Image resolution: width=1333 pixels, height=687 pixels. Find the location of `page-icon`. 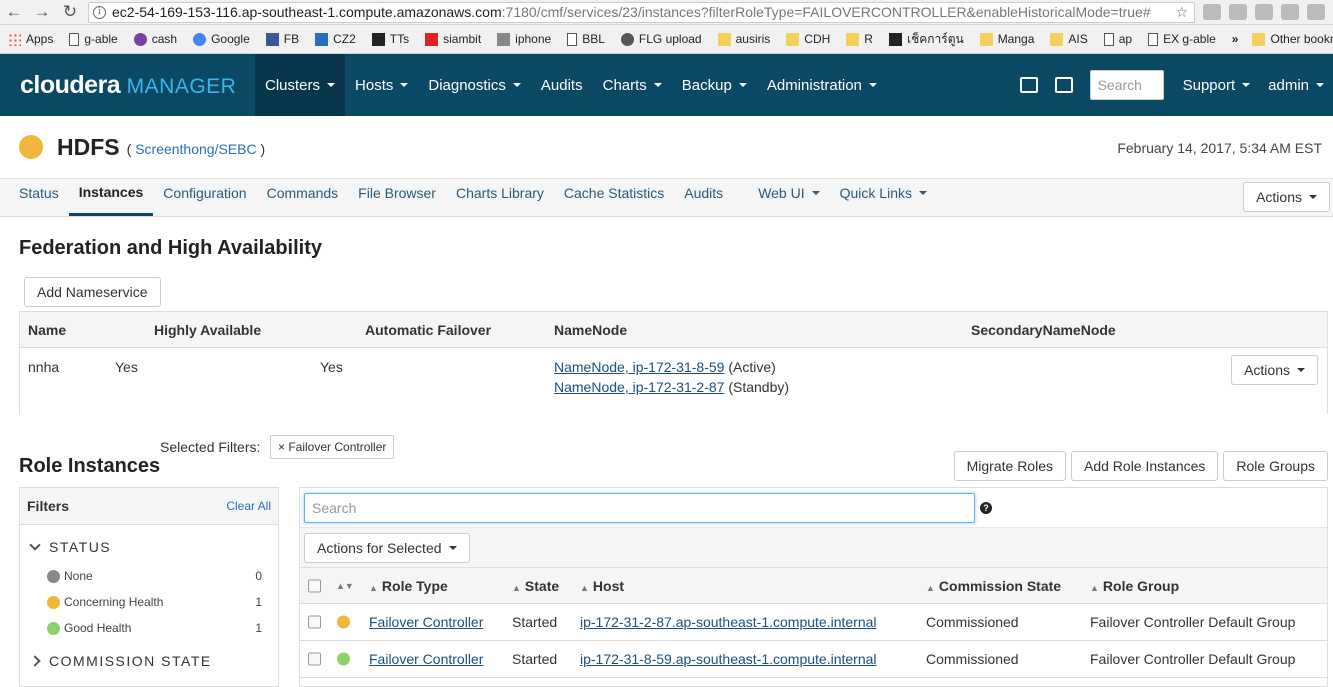

page-icon is located at coordinates (1153, 39).